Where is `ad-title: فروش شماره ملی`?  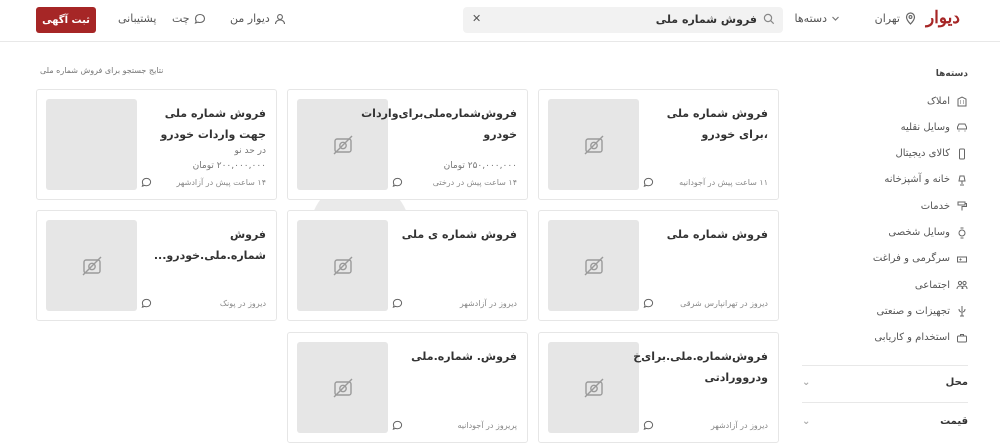
ad-title: فروش شماره ملی is located at coordinates (717, 234).